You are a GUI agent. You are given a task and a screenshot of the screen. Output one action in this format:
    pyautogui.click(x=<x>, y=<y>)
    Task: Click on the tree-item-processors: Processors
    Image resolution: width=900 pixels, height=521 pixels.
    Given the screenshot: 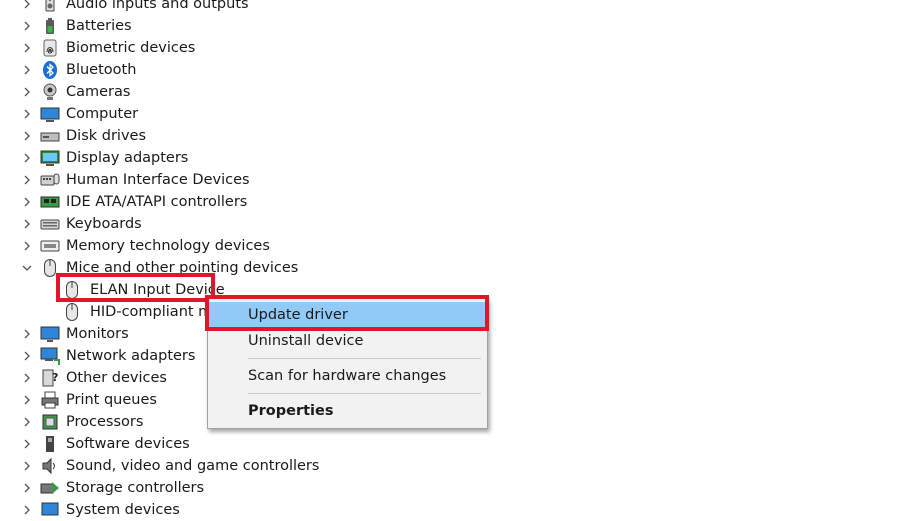 What is the action you would take?
    pyautogui.click(x=81, y=422)
    